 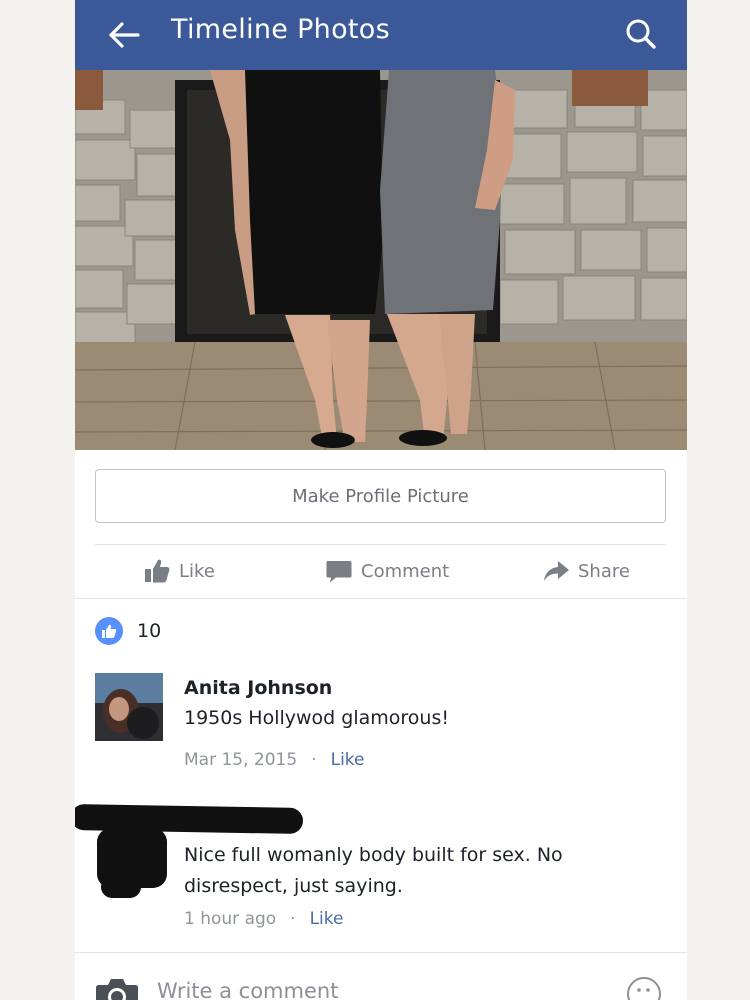 I want to click on like-button: Like, so click(x=179, y=571).